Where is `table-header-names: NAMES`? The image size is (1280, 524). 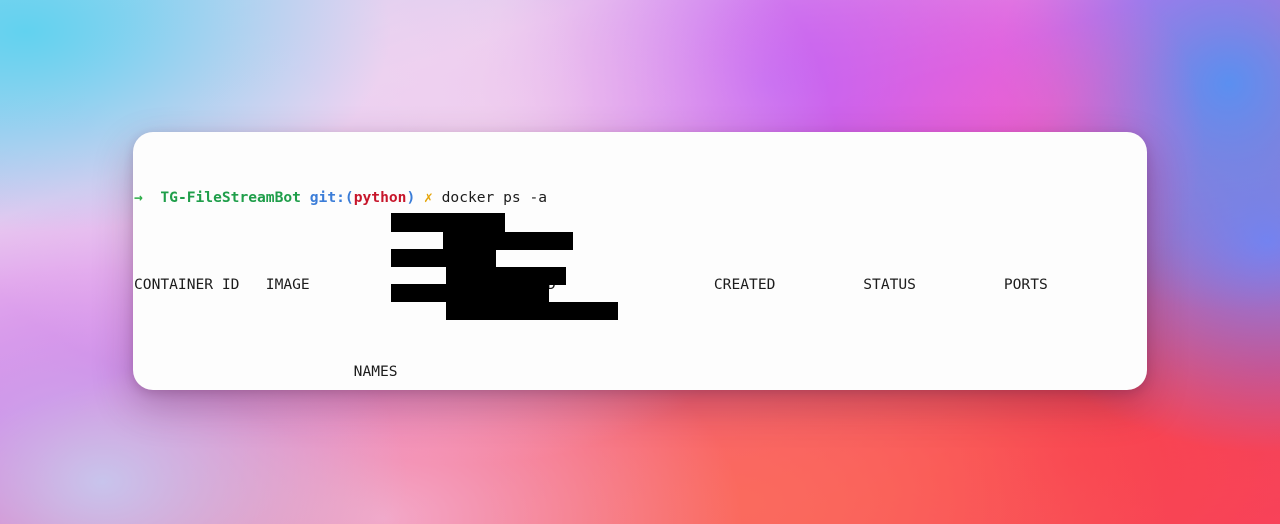 table-header-names: NAMES is located at coordinates (266, 371).